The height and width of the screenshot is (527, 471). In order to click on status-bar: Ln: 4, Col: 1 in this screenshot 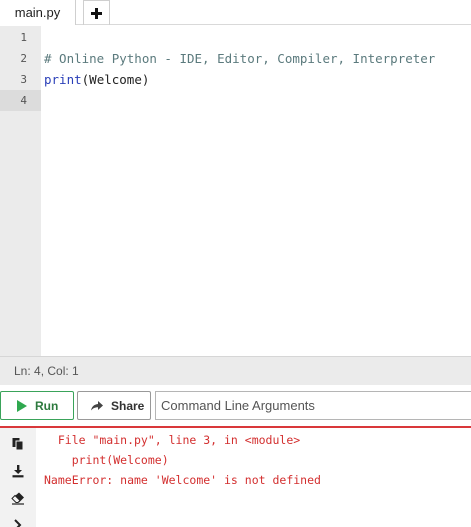, I will do `click(235, 370)`.